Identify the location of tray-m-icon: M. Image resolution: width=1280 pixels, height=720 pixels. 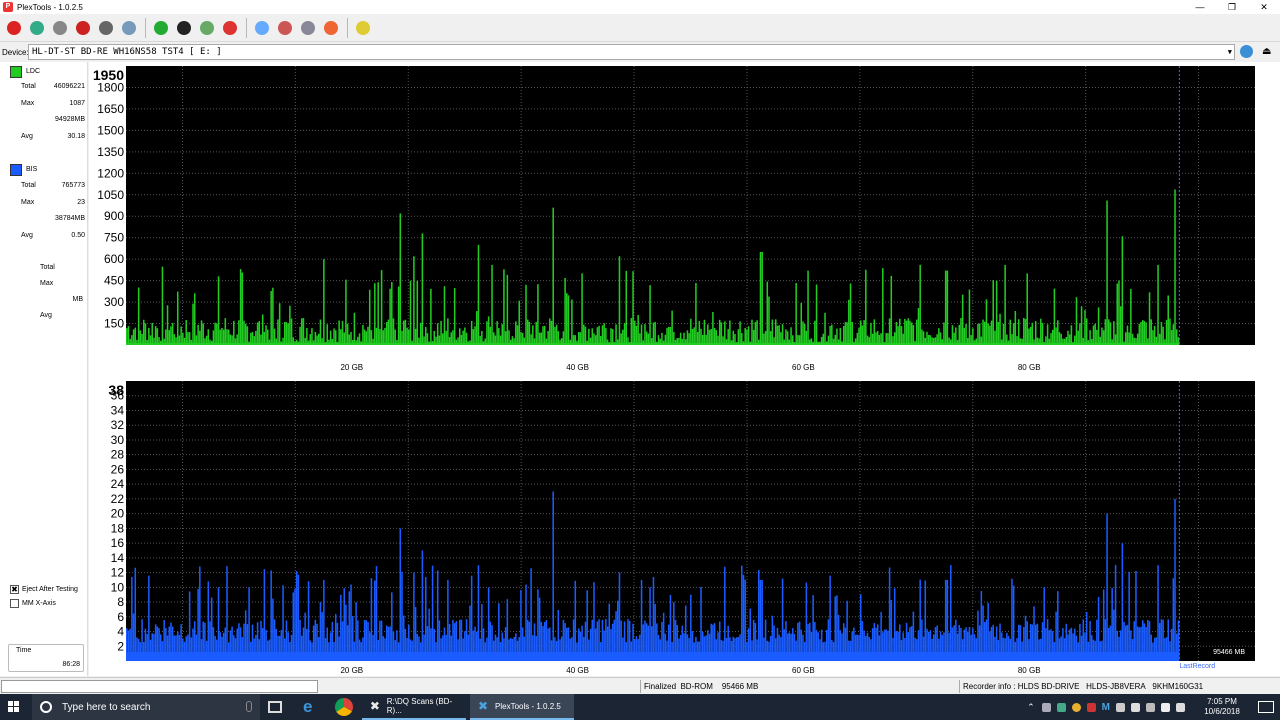
(1106, 707).